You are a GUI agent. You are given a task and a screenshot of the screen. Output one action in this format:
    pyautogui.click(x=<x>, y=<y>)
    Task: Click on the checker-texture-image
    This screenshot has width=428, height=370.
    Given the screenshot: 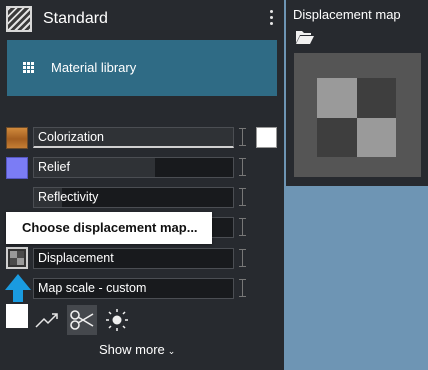 What is the action you would take?
    pyautogui.click(x=356, y=117)
    